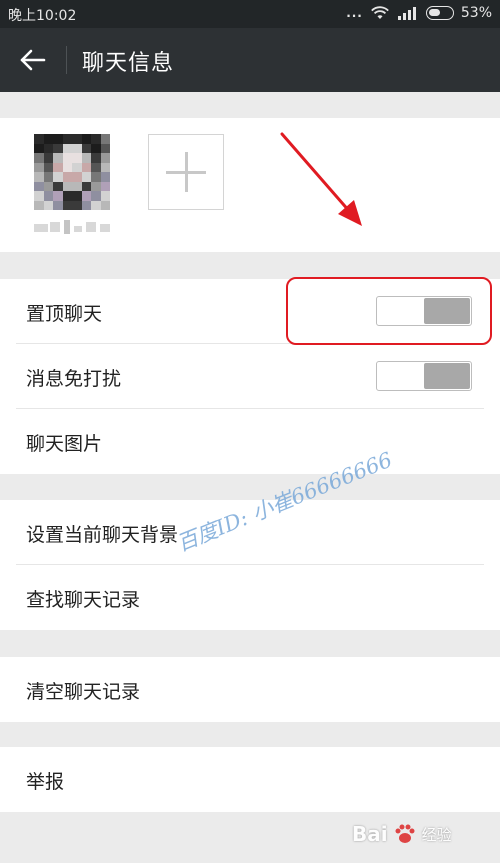 Image resolution: width=500 pixels, height=863 pixels. I want to click on mute-toggle, so click(424, 376).